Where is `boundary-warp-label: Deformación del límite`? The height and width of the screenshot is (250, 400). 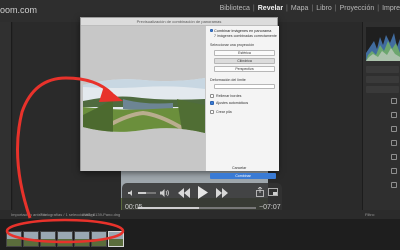
boundary-warp-label: Deformación del límite is located at coordinates (228, 80).